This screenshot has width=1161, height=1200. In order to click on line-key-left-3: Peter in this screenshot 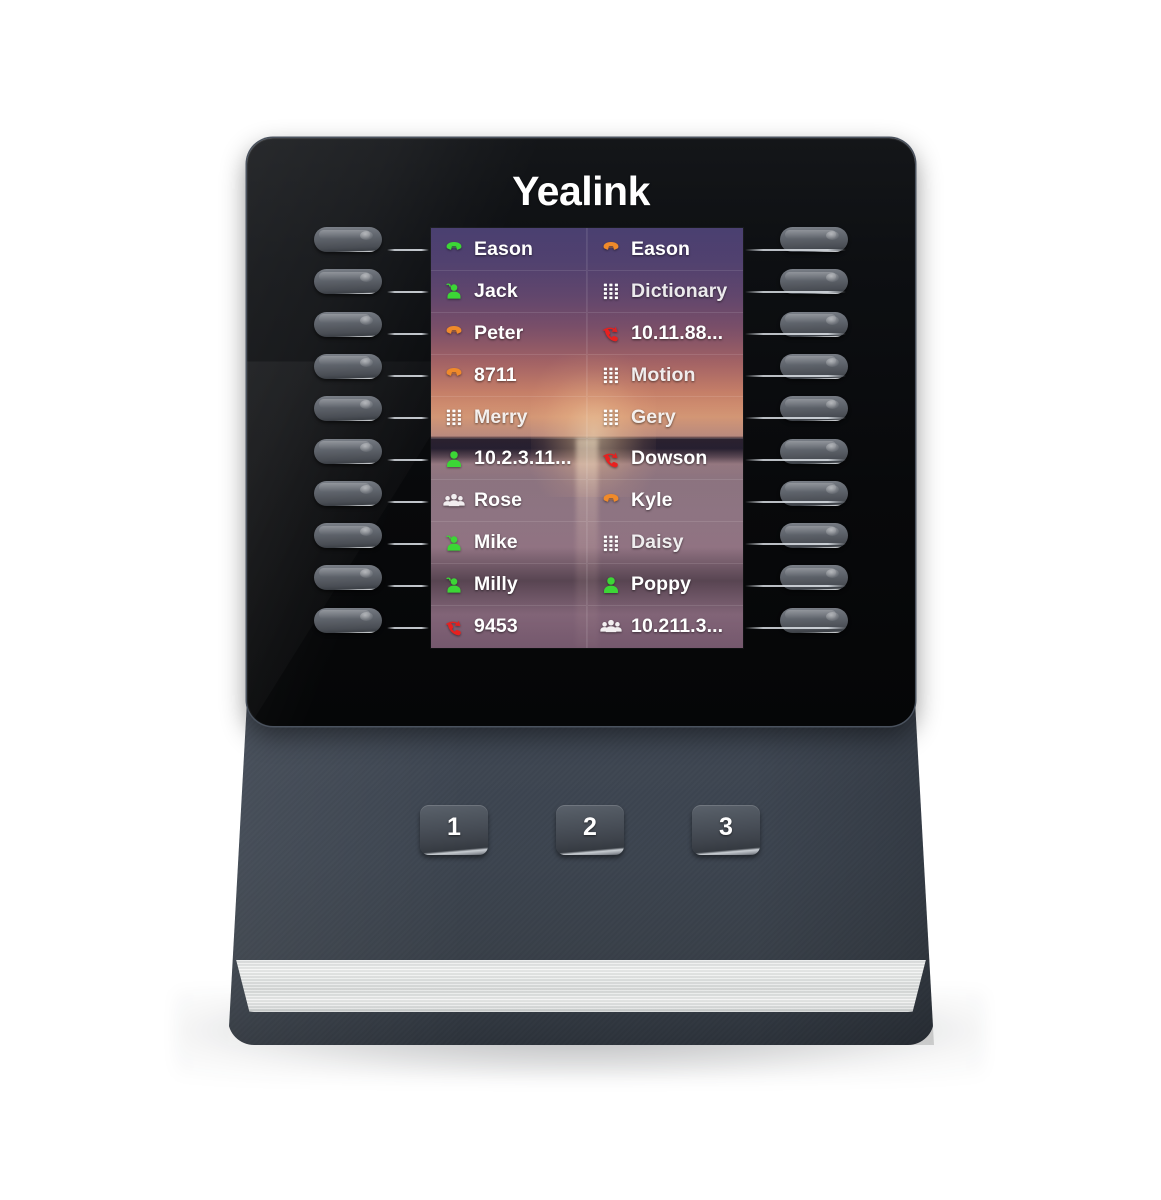, I will do `click(508, 334)`.